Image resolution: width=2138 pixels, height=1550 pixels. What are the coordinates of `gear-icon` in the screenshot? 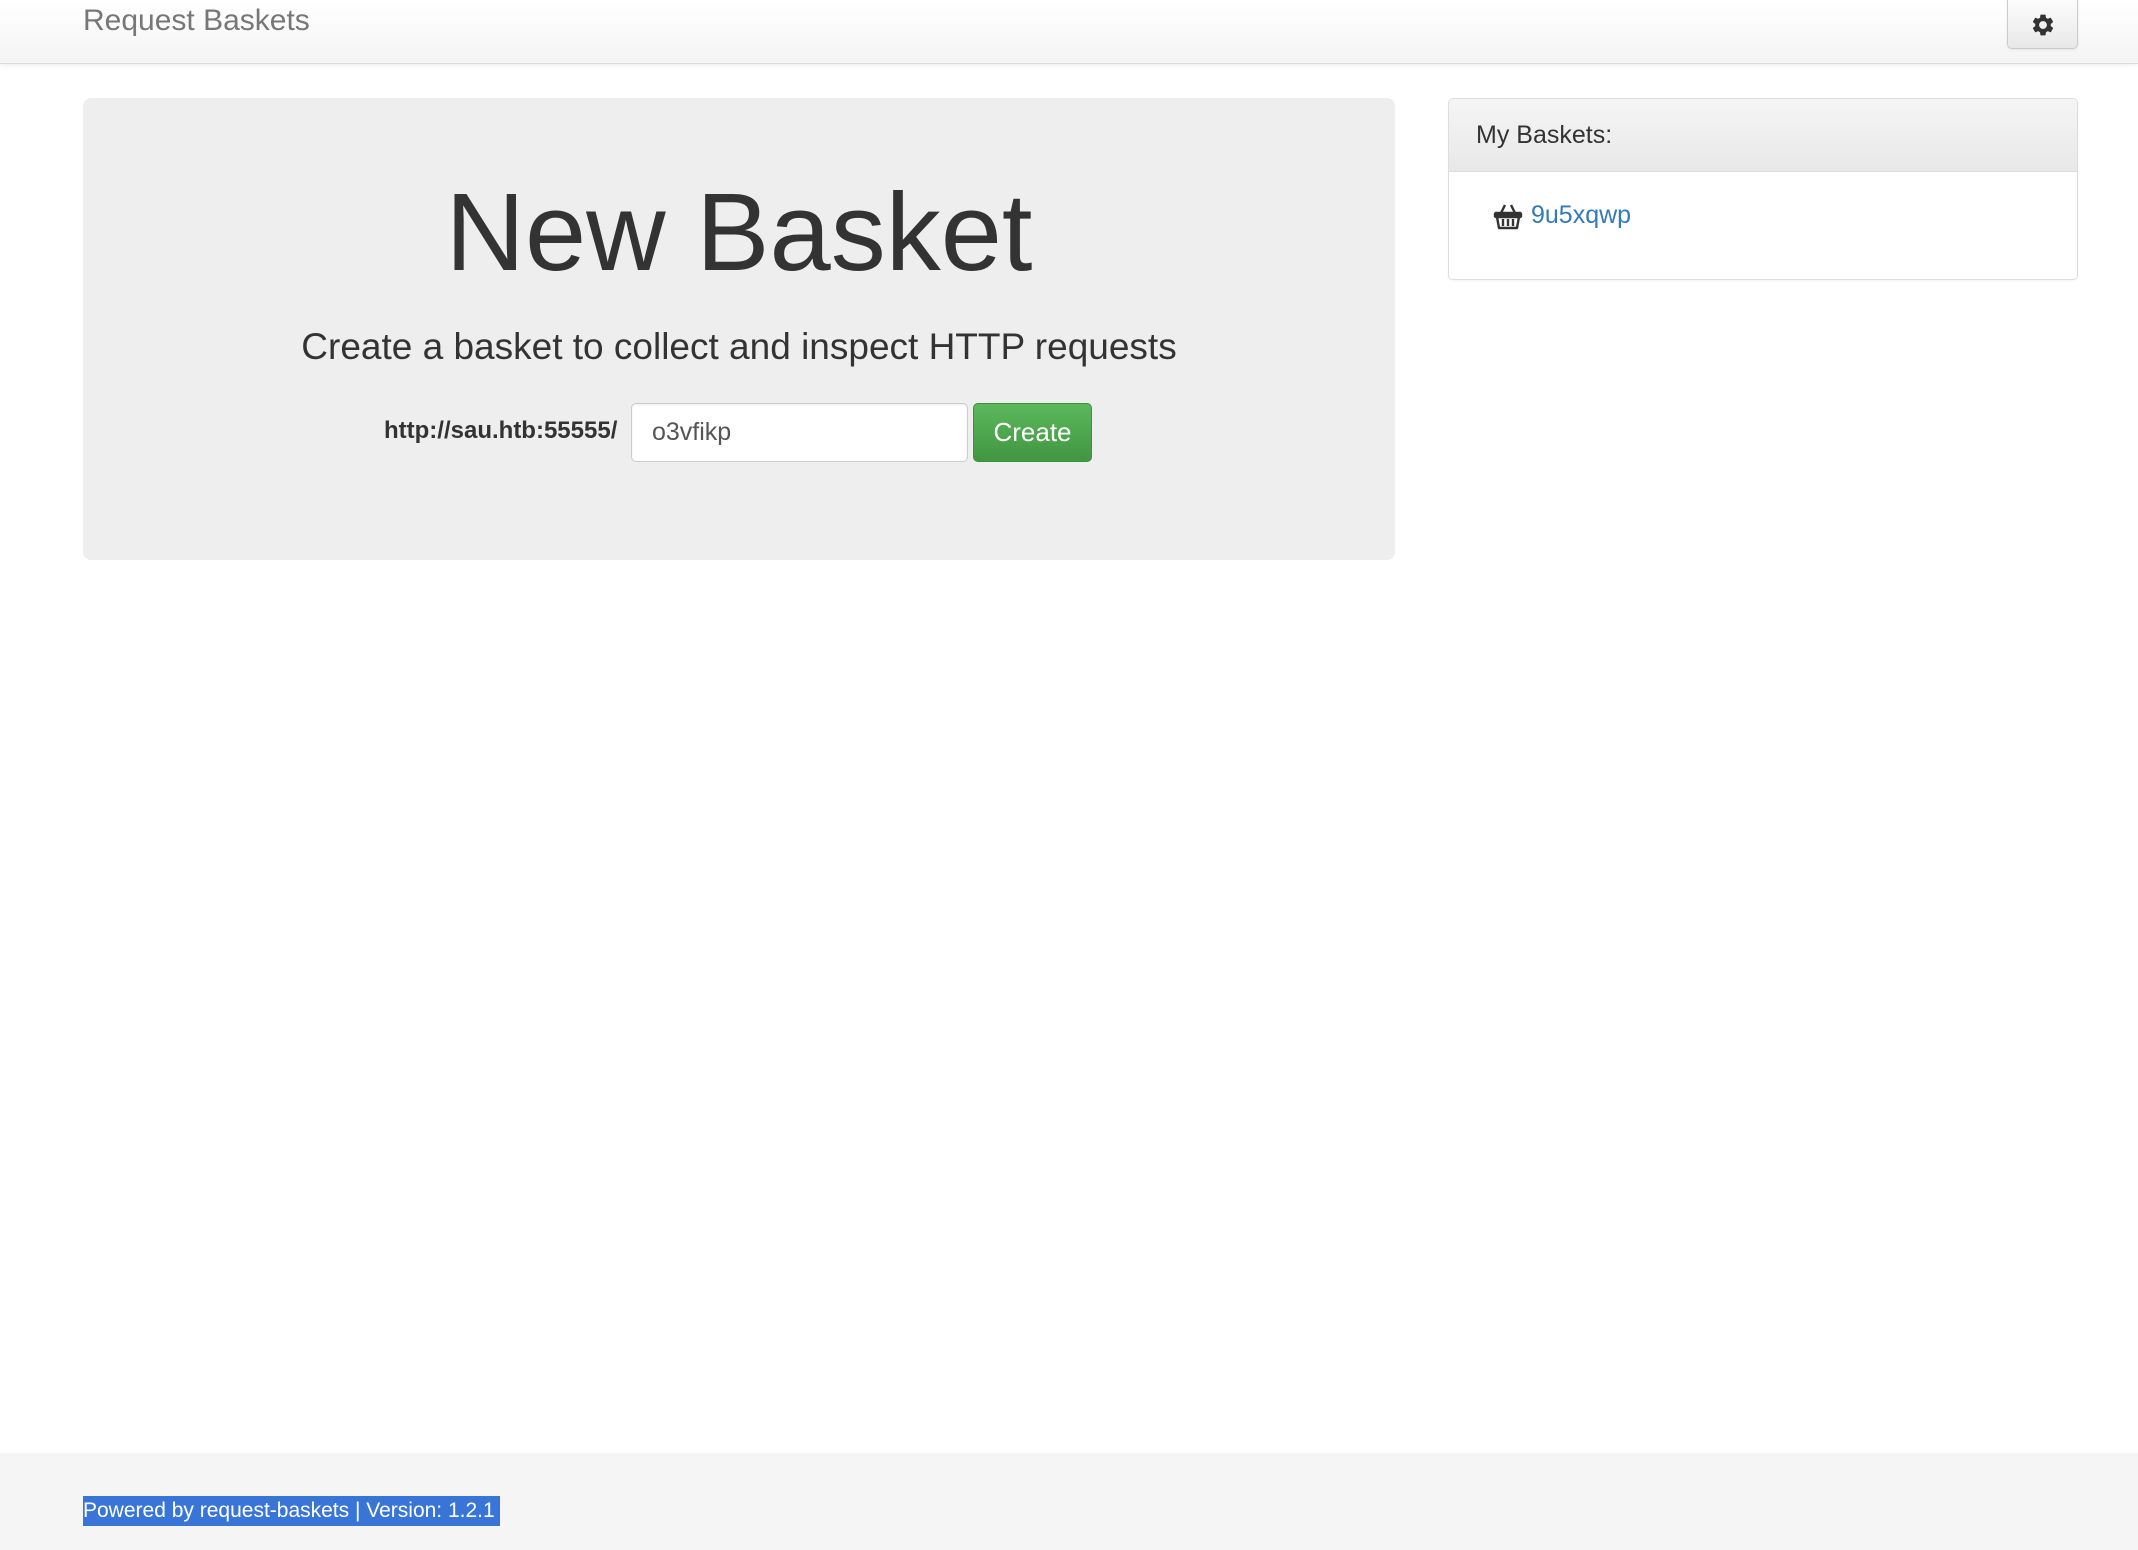 It's located at (2042, 24).